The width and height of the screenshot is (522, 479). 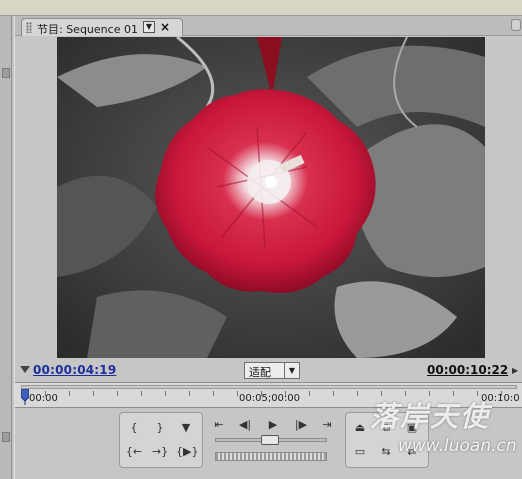 What do you see at coordinates (269, 387) in the screenshot?
I see `viewing-area-bar` at bounding box center [269, 387].